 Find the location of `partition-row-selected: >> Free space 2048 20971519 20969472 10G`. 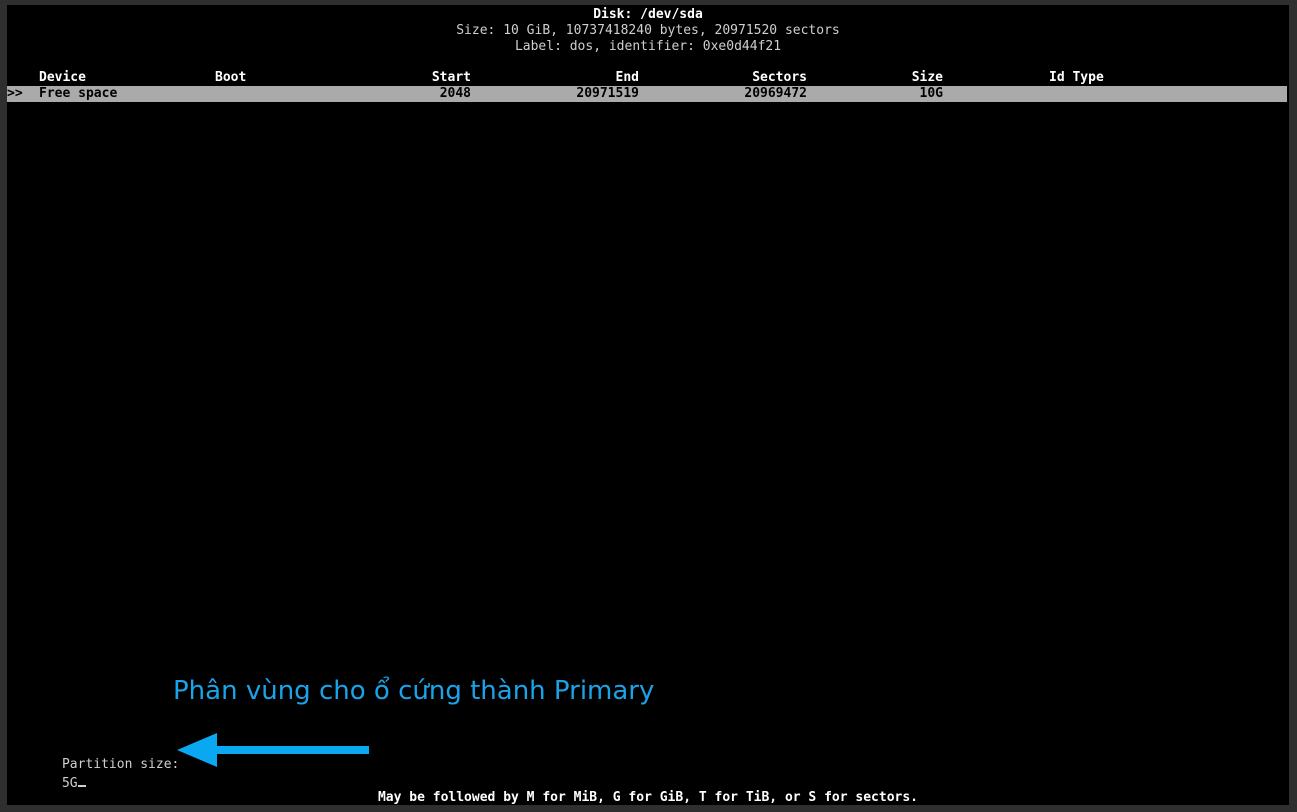

partition-row-selected: >> Free space 2048 20971519 20969472 10G is located at coordinates (647, 94).